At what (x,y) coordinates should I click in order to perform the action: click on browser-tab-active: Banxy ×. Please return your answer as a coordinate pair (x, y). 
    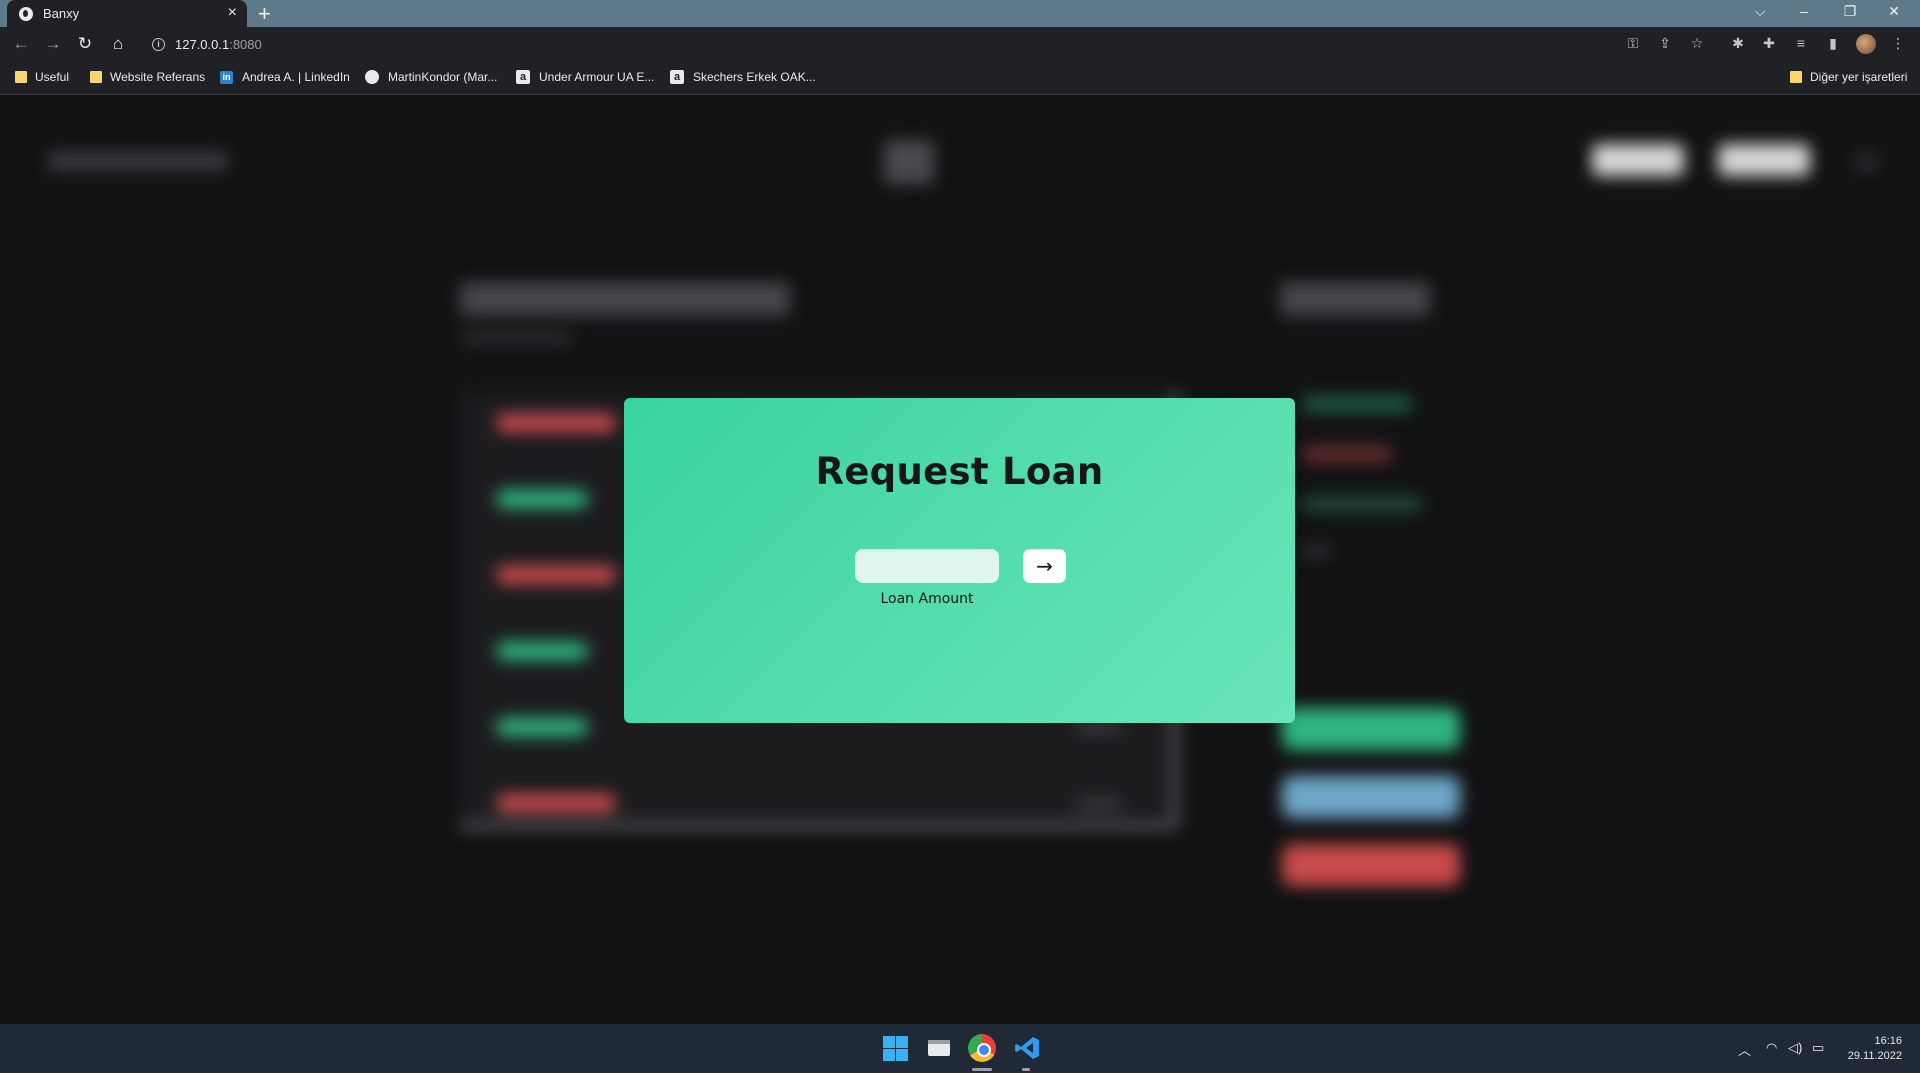
    Looking at the image, I should click on (127, 13).